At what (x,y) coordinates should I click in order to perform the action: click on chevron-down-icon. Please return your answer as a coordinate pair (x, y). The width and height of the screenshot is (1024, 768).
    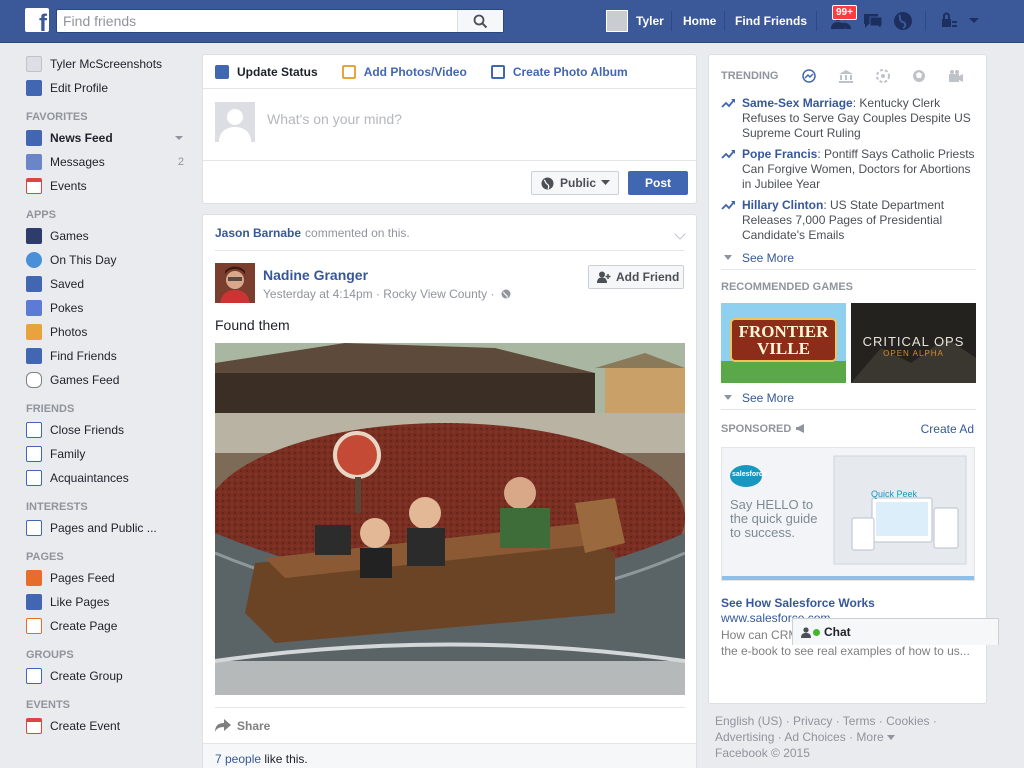
    Looking at the image, I should click on (974, 21).